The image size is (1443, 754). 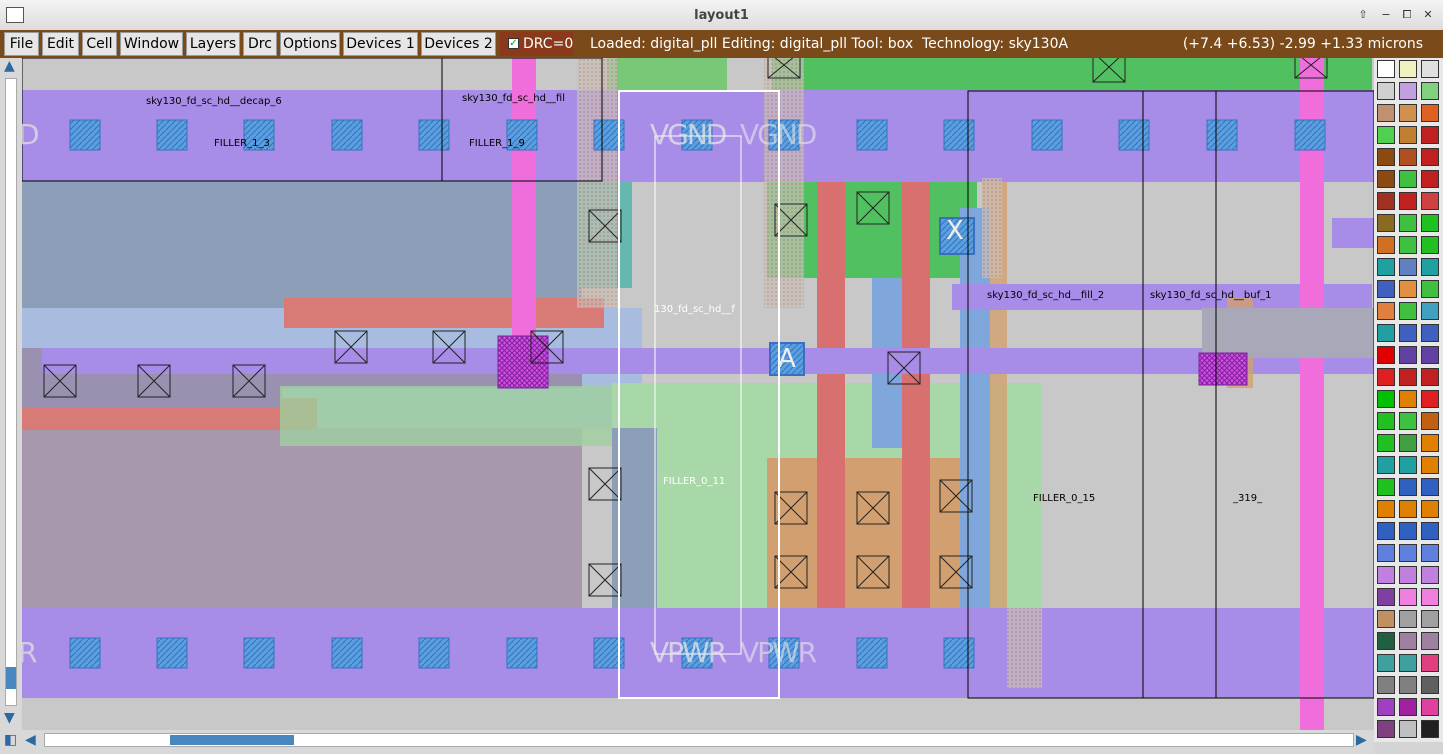 I want to click on scroll-left-icon: ◀, so click(x=30, y=740).